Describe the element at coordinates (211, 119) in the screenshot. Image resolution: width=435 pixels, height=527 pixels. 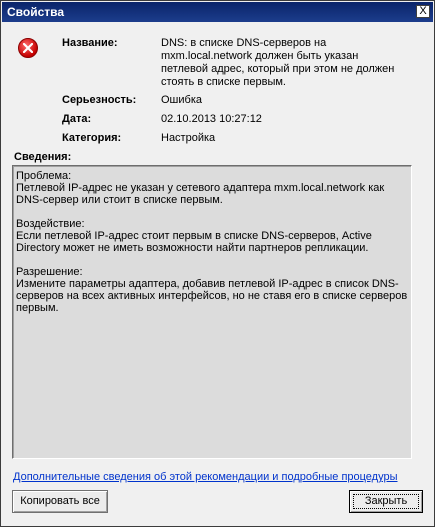
I see `date-value: 02.10.2013 10:27:12` at that location.